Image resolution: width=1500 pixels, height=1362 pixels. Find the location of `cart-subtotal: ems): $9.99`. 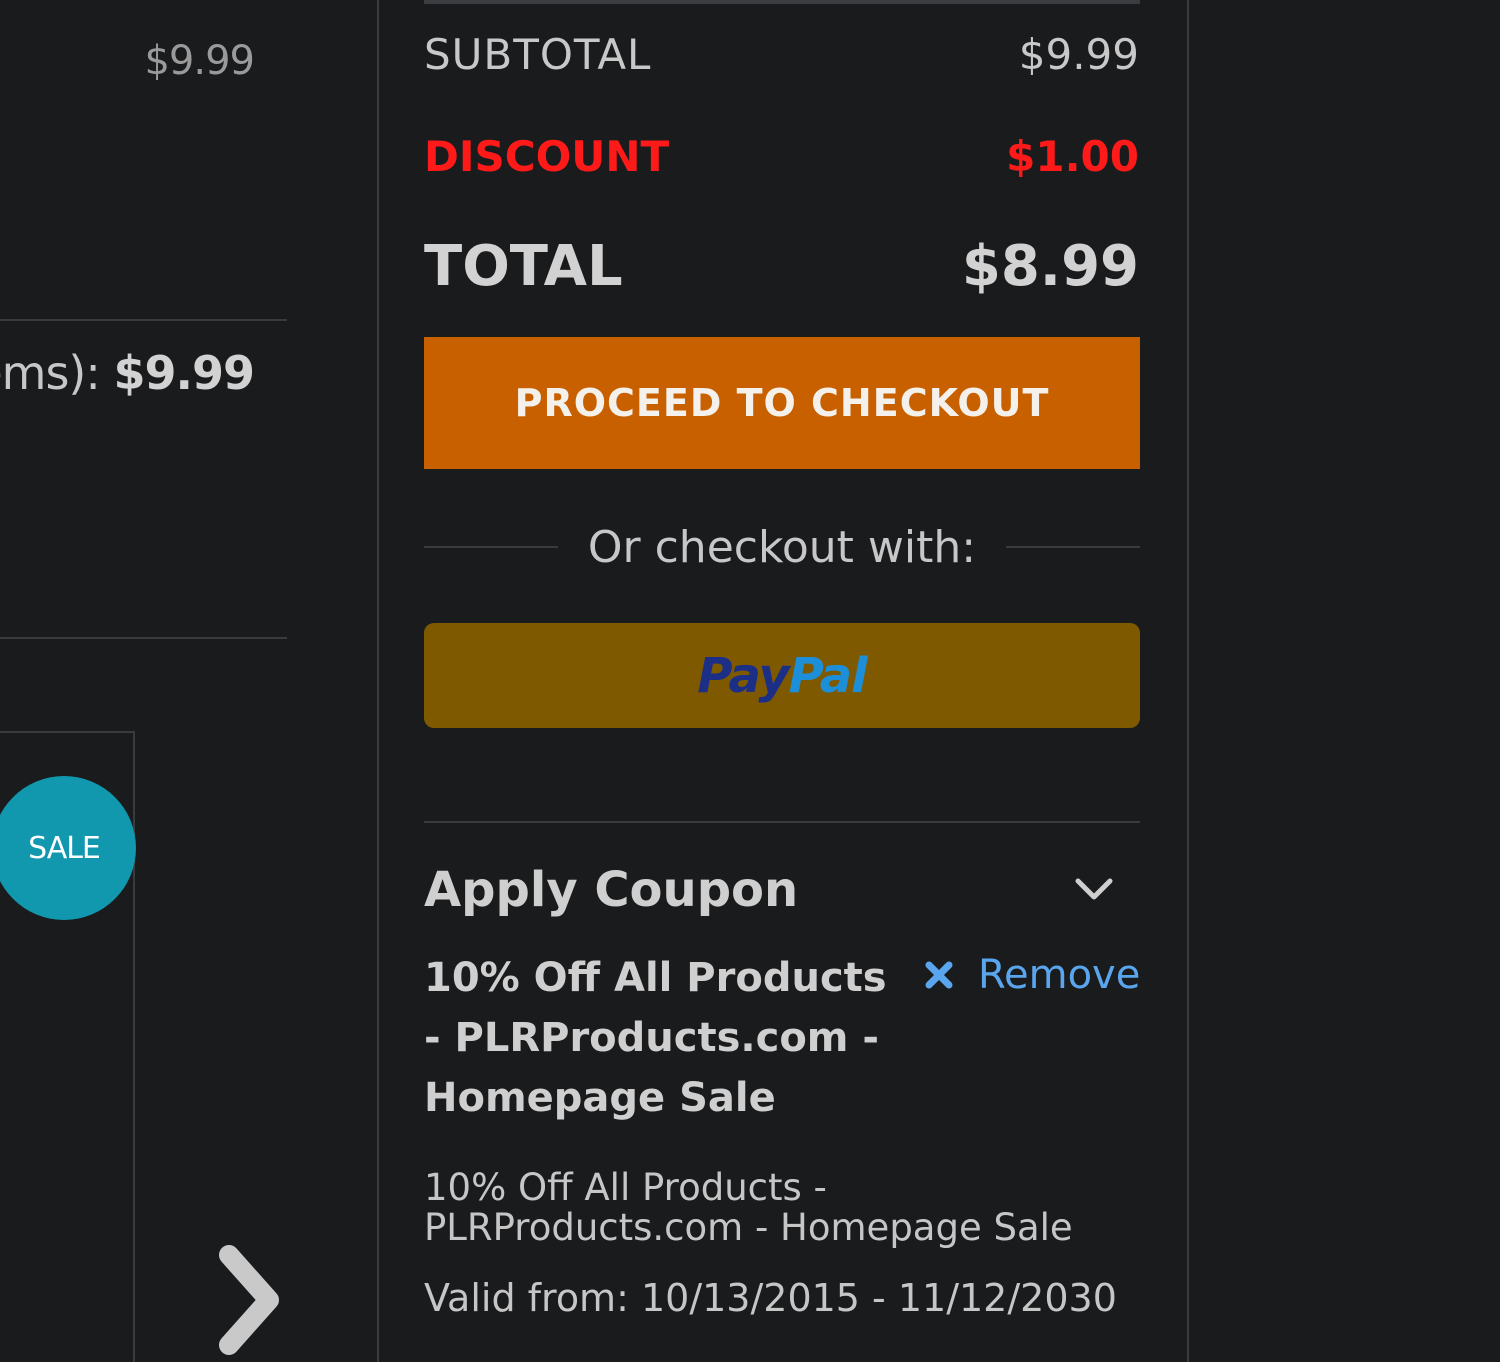

cart-subtotal: ems): $9.99 is located at coordinates (127, 373).